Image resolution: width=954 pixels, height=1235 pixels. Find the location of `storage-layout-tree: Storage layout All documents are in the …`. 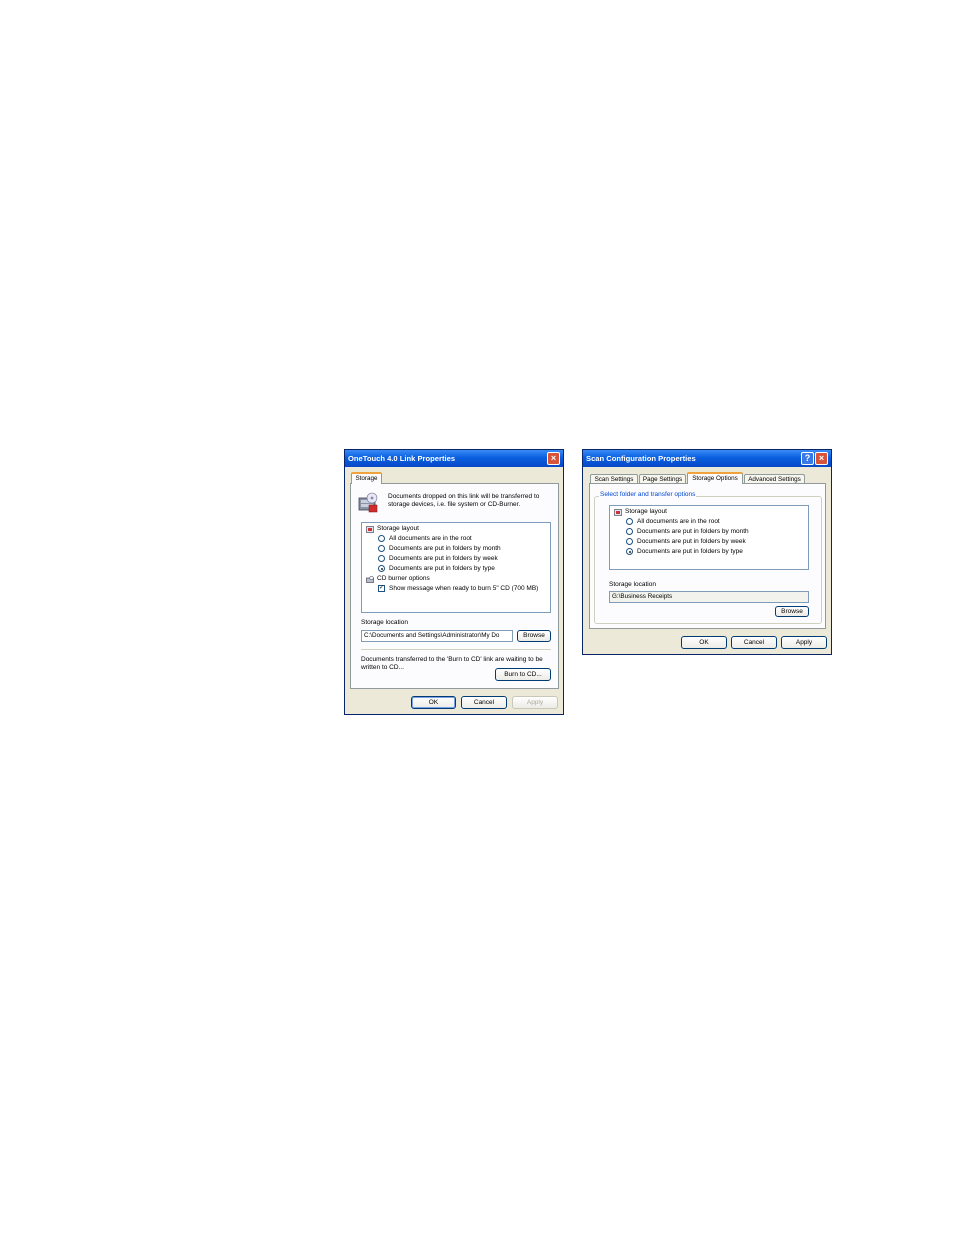

storage-layout-tree: Storage layout All documents are in the … is located at coordinates (709, 537).